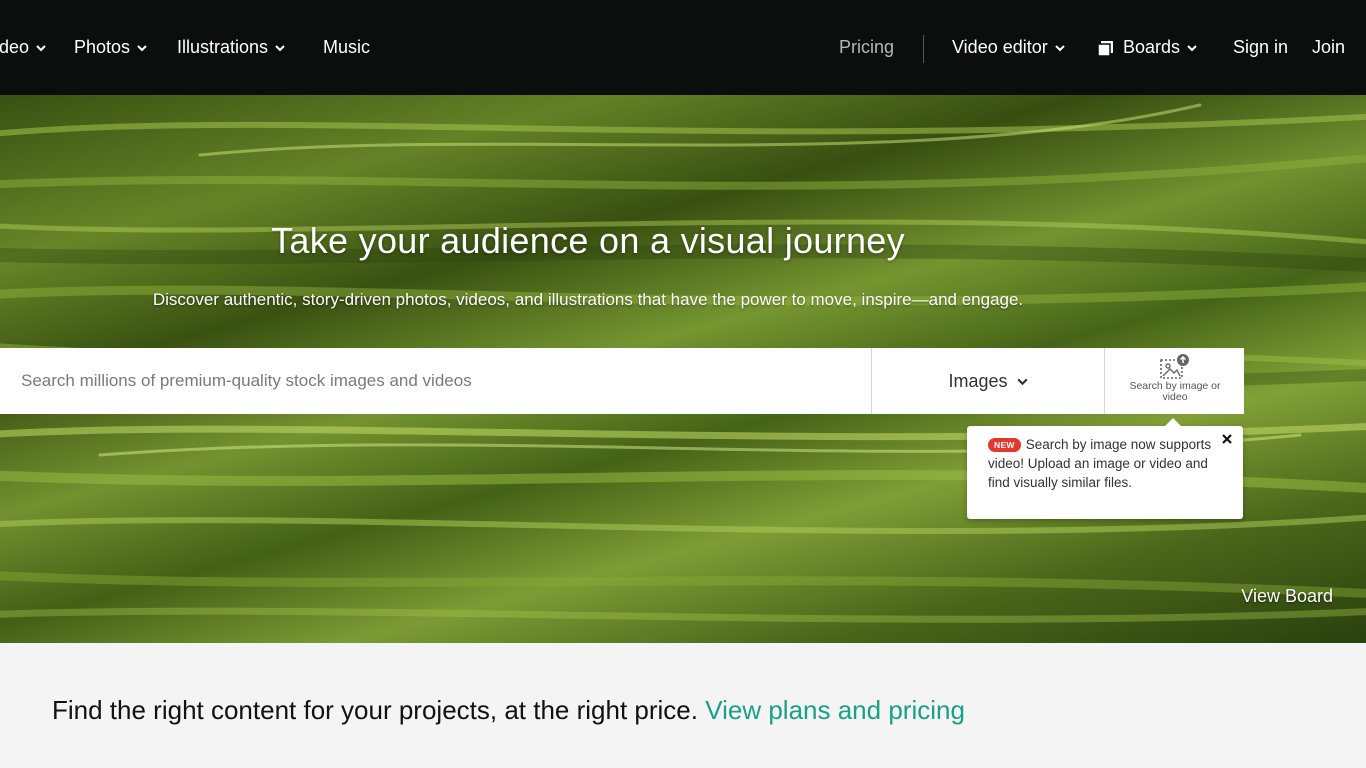 The height and width of the screenshot is (768, 1366). I want to click on join-link: Join, so click(1328, 47).